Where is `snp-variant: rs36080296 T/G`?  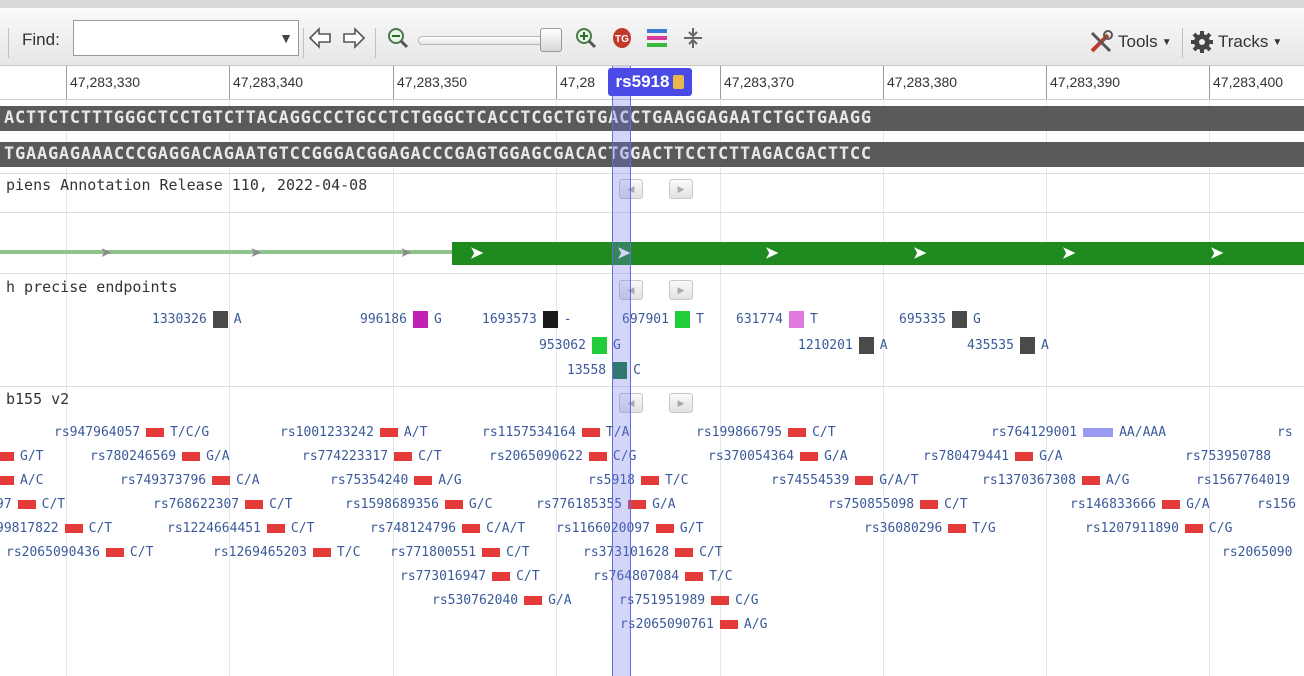 snp-variant: rs36080296 T/G is located at coordinates (930, 528).